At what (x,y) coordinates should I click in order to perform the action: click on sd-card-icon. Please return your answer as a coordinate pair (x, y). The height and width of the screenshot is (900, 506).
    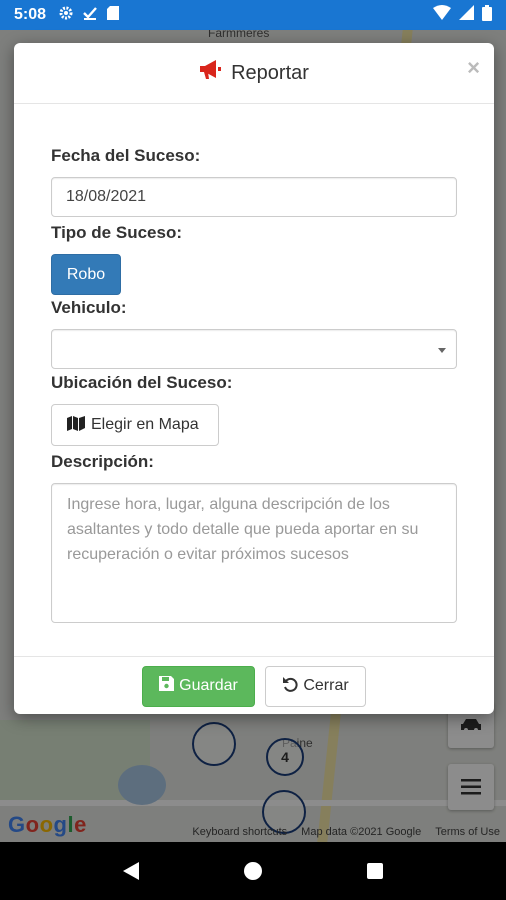
    Looking at the image, I should click on (113, 15).